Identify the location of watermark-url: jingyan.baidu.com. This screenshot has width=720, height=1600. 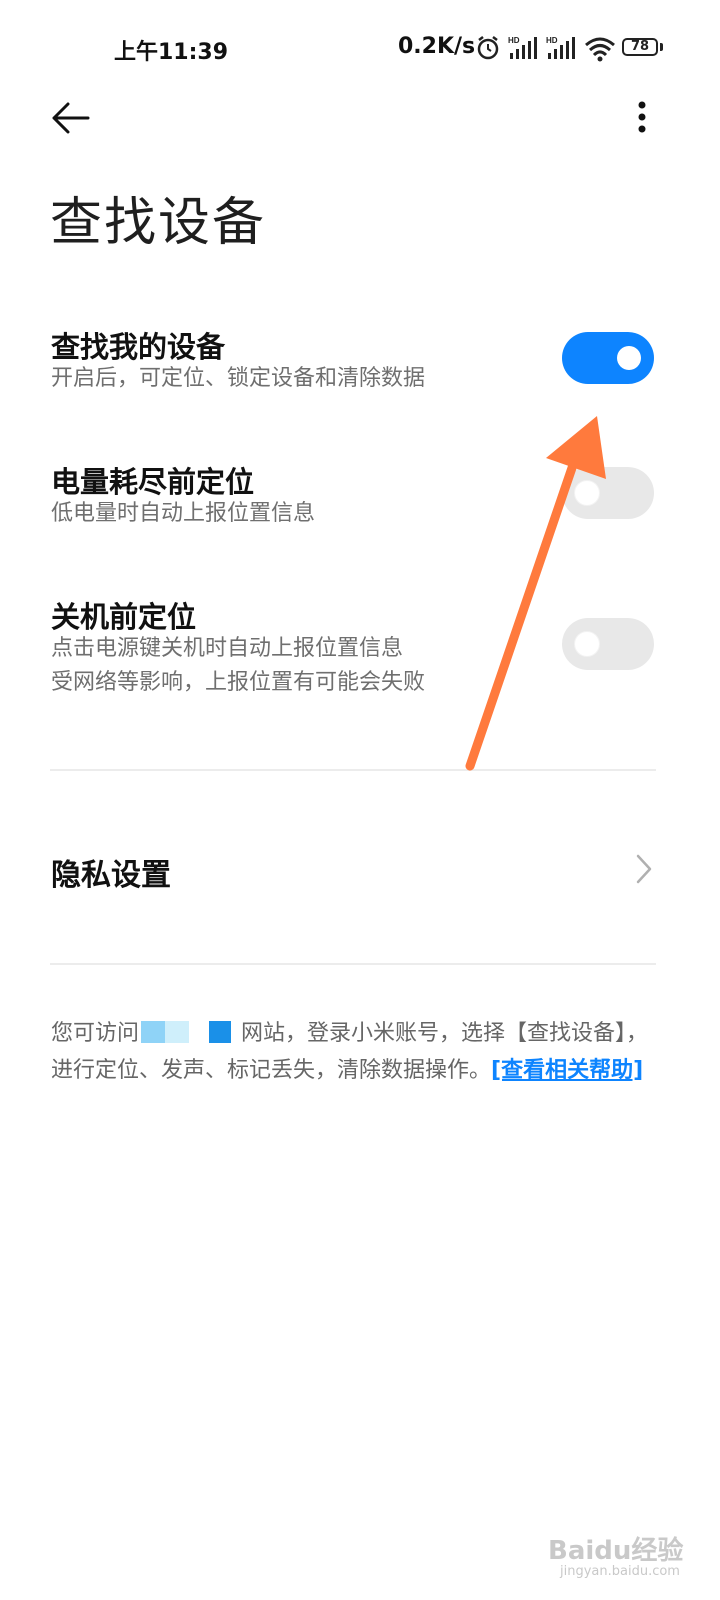
(620, 1571).